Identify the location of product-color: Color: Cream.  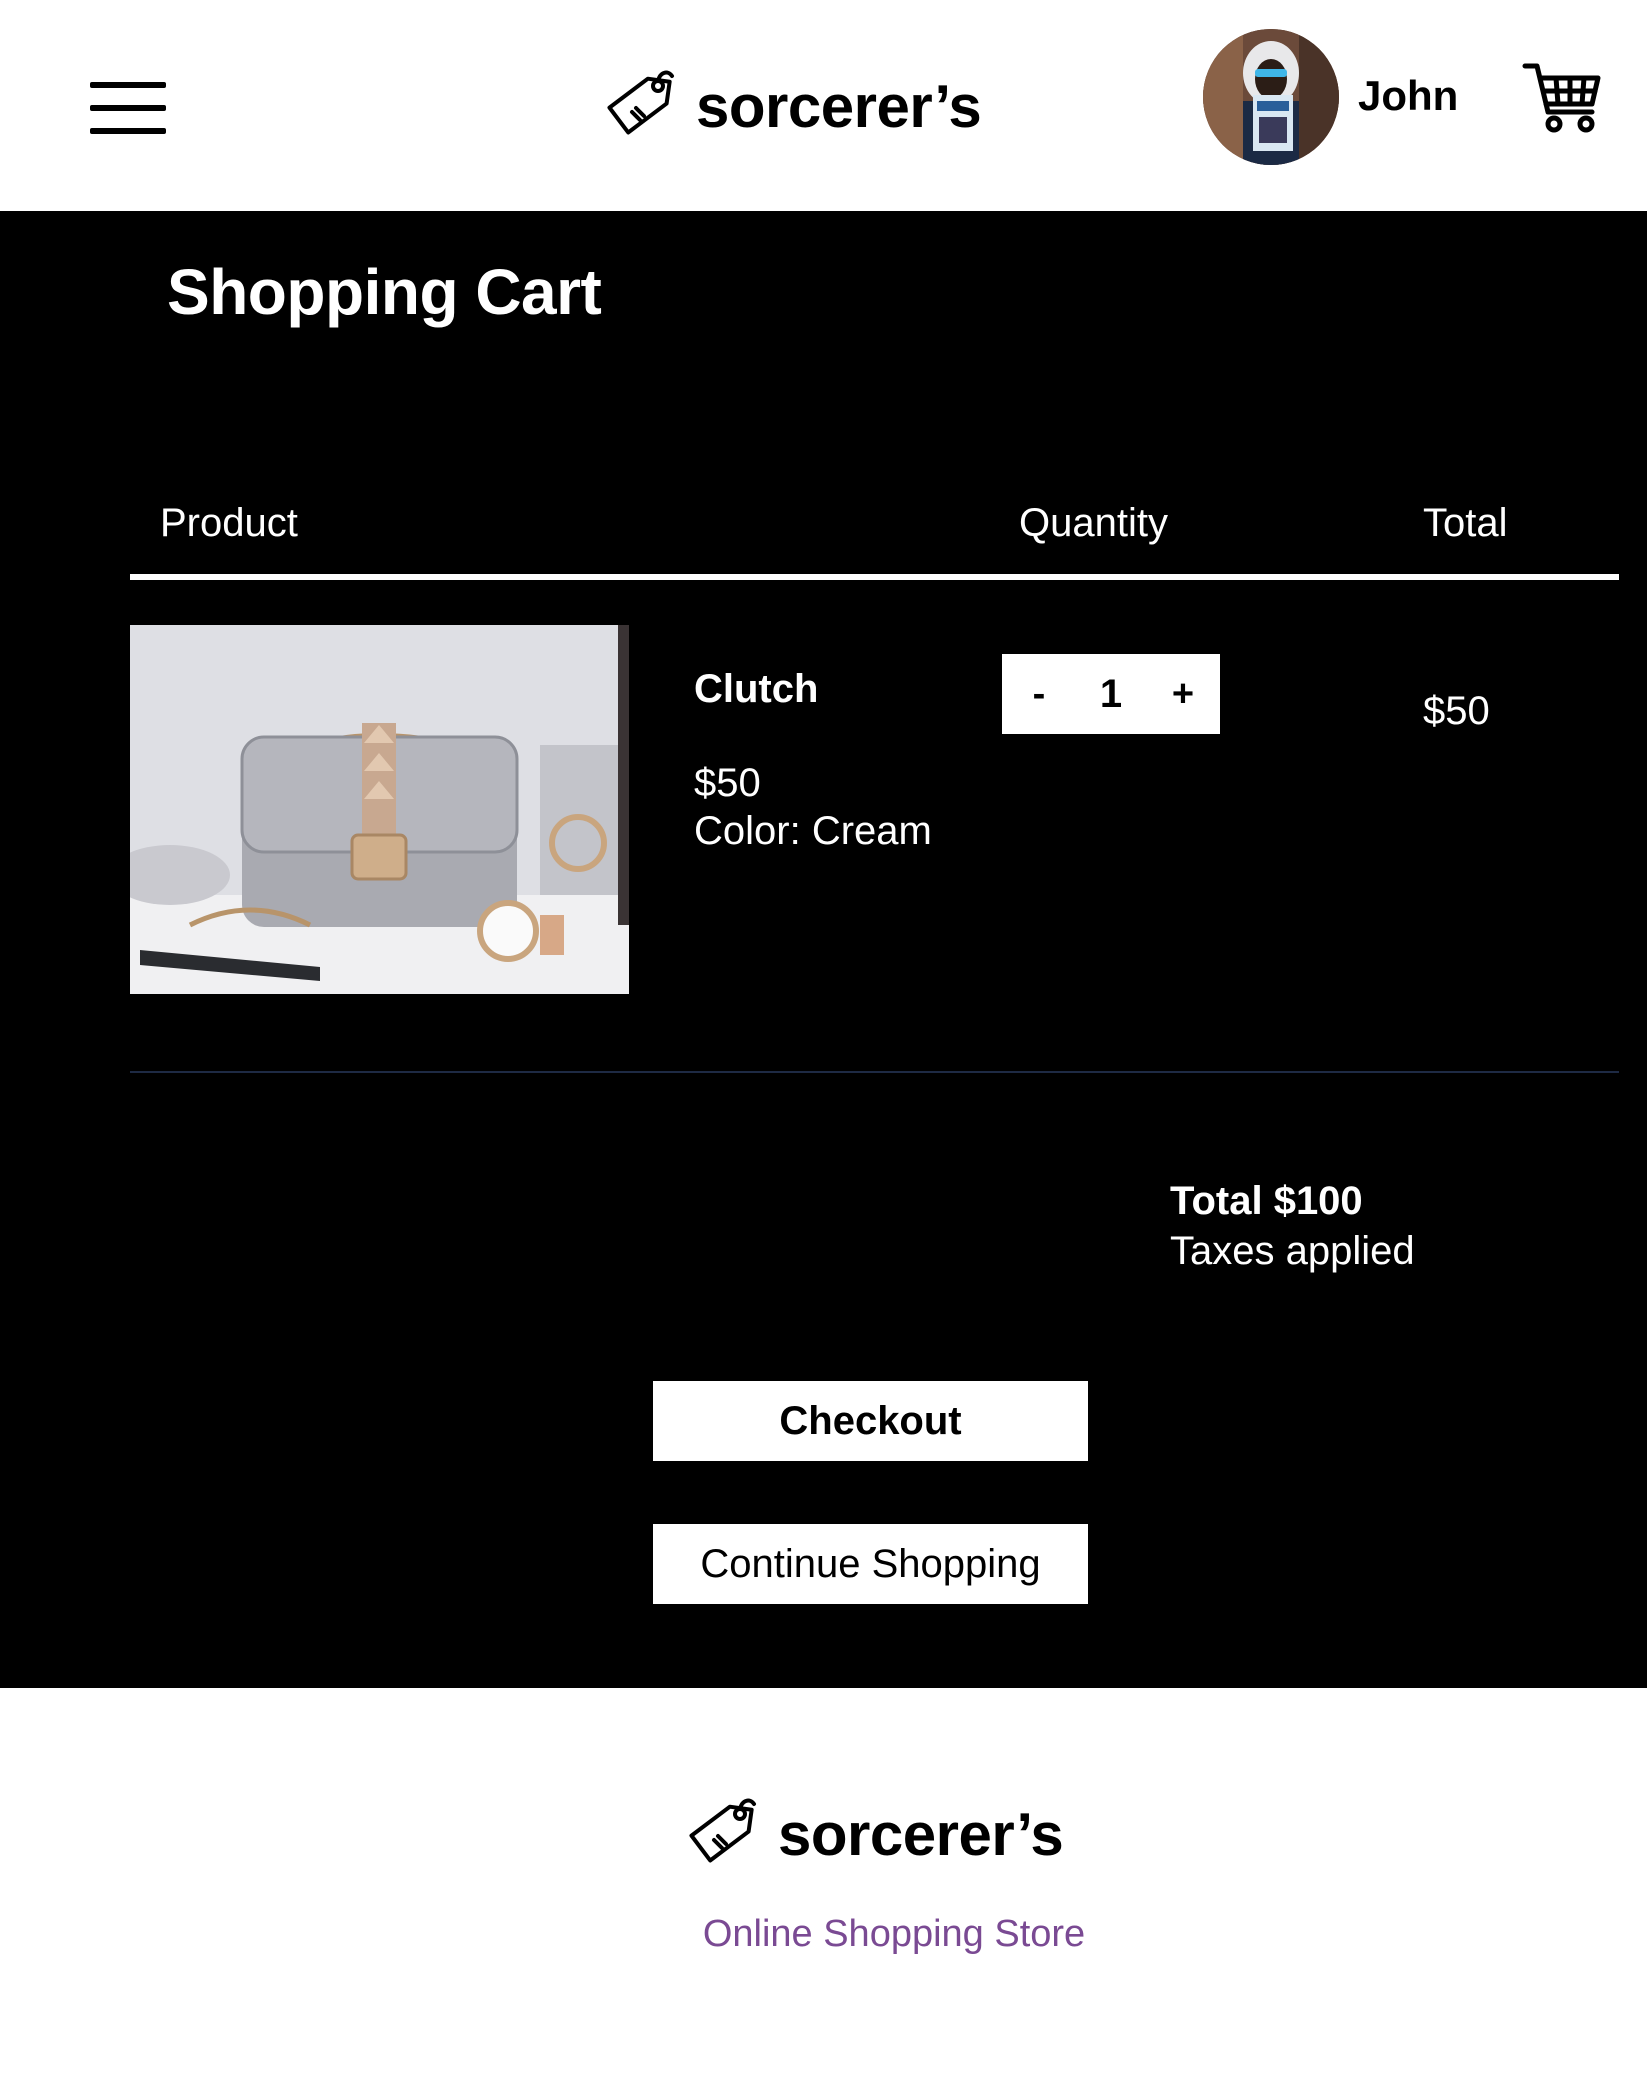
(813, 831).